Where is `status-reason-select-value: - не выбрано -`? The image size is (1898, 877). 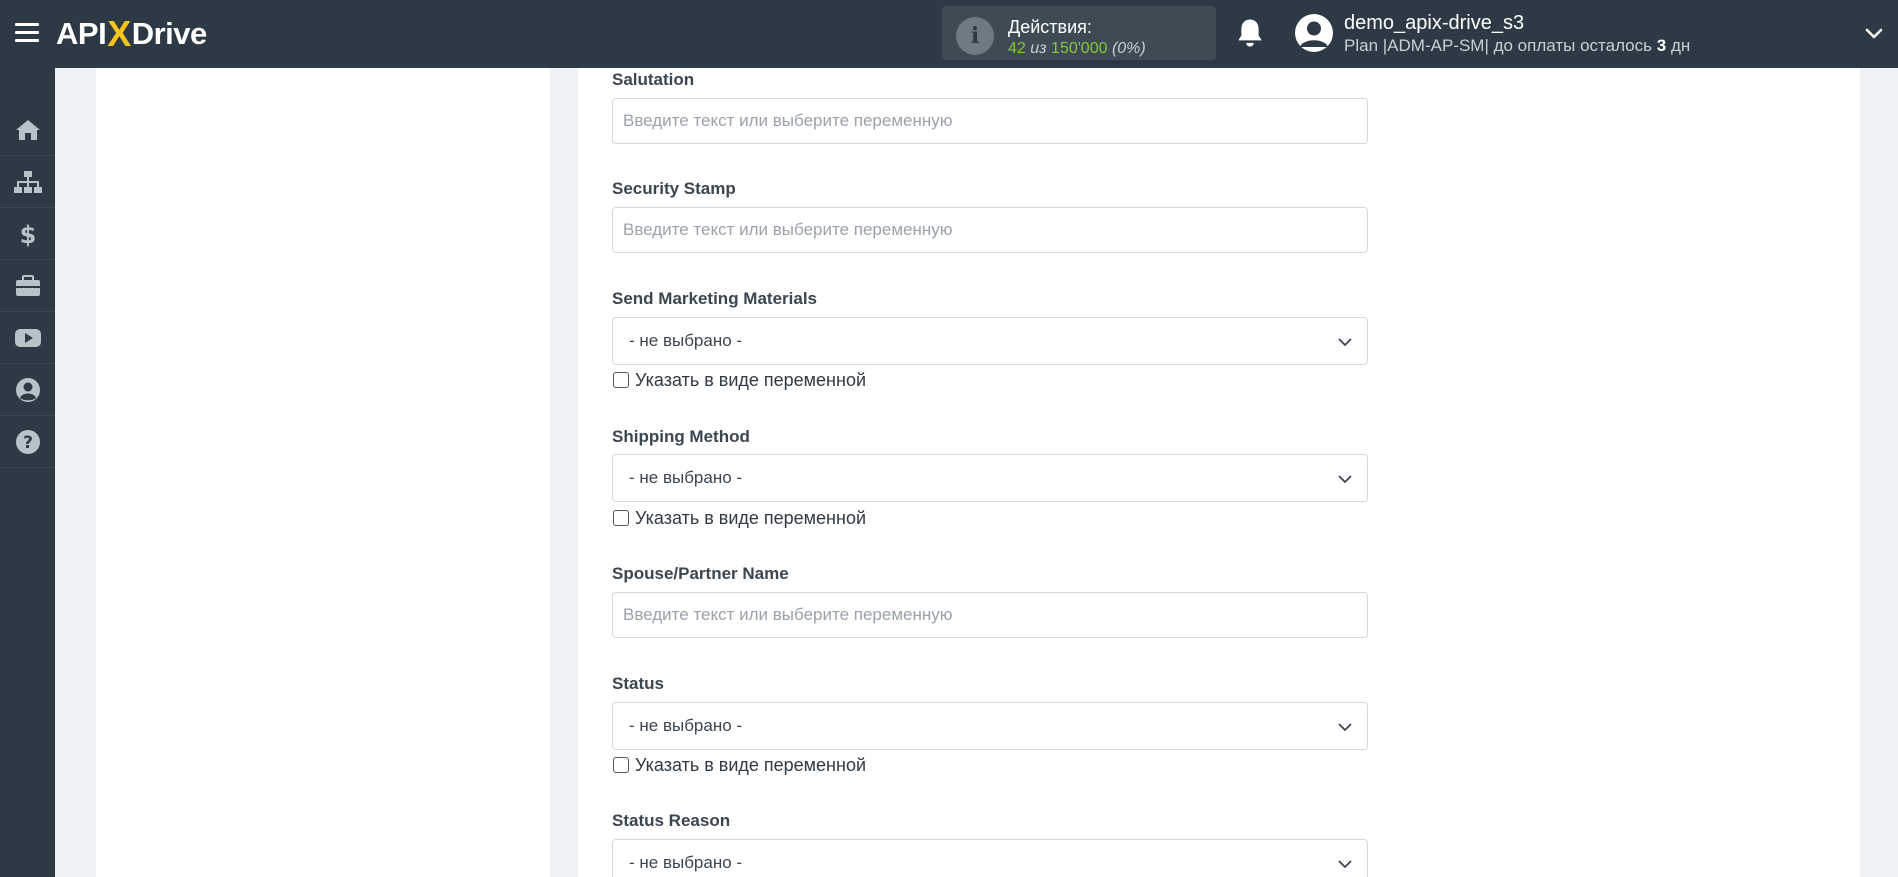 status-reason-select-value: - не выбрано - is located at coordinates (686, 862).